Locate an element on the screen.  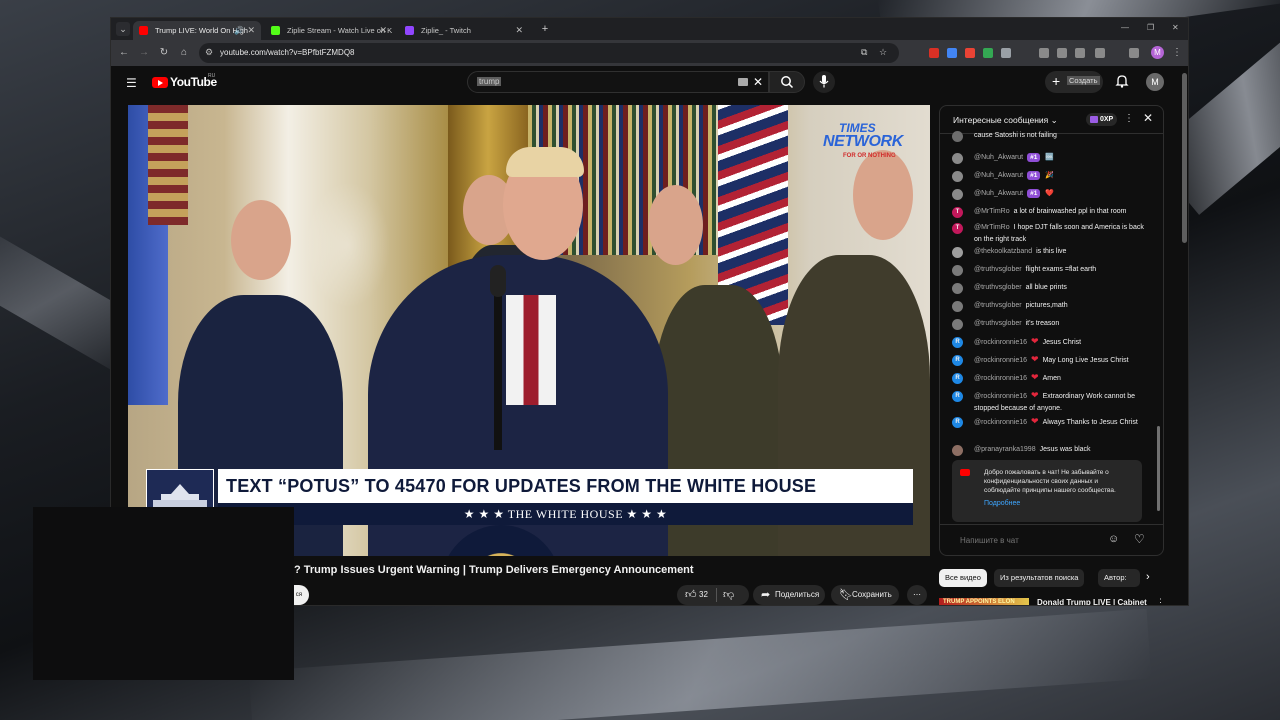
search-input: trump ✕ is located at coordinates (618, 82).